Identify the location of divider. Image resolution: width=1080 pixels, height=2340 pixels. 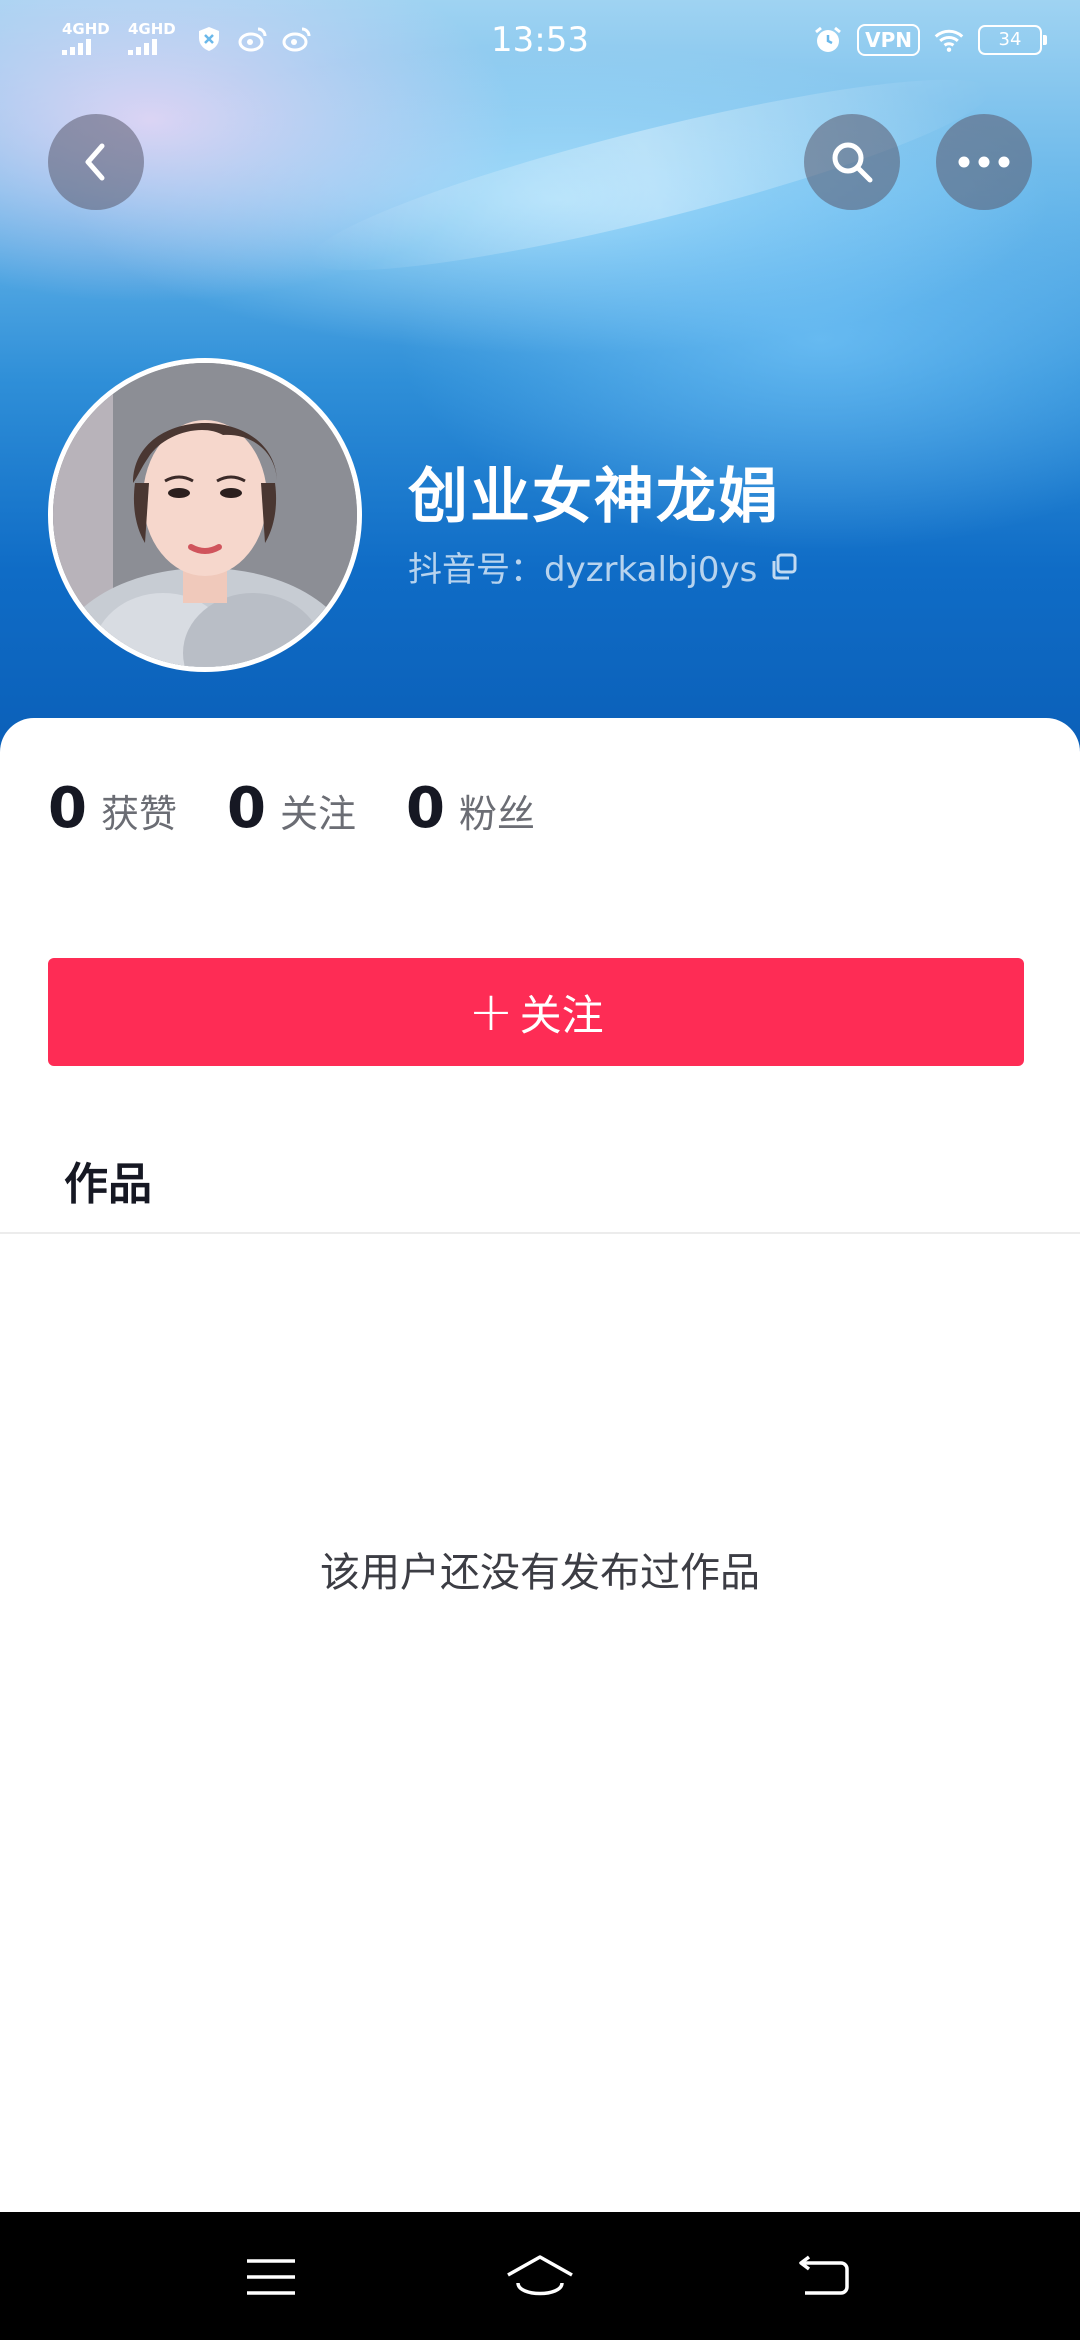
(540, 1233).